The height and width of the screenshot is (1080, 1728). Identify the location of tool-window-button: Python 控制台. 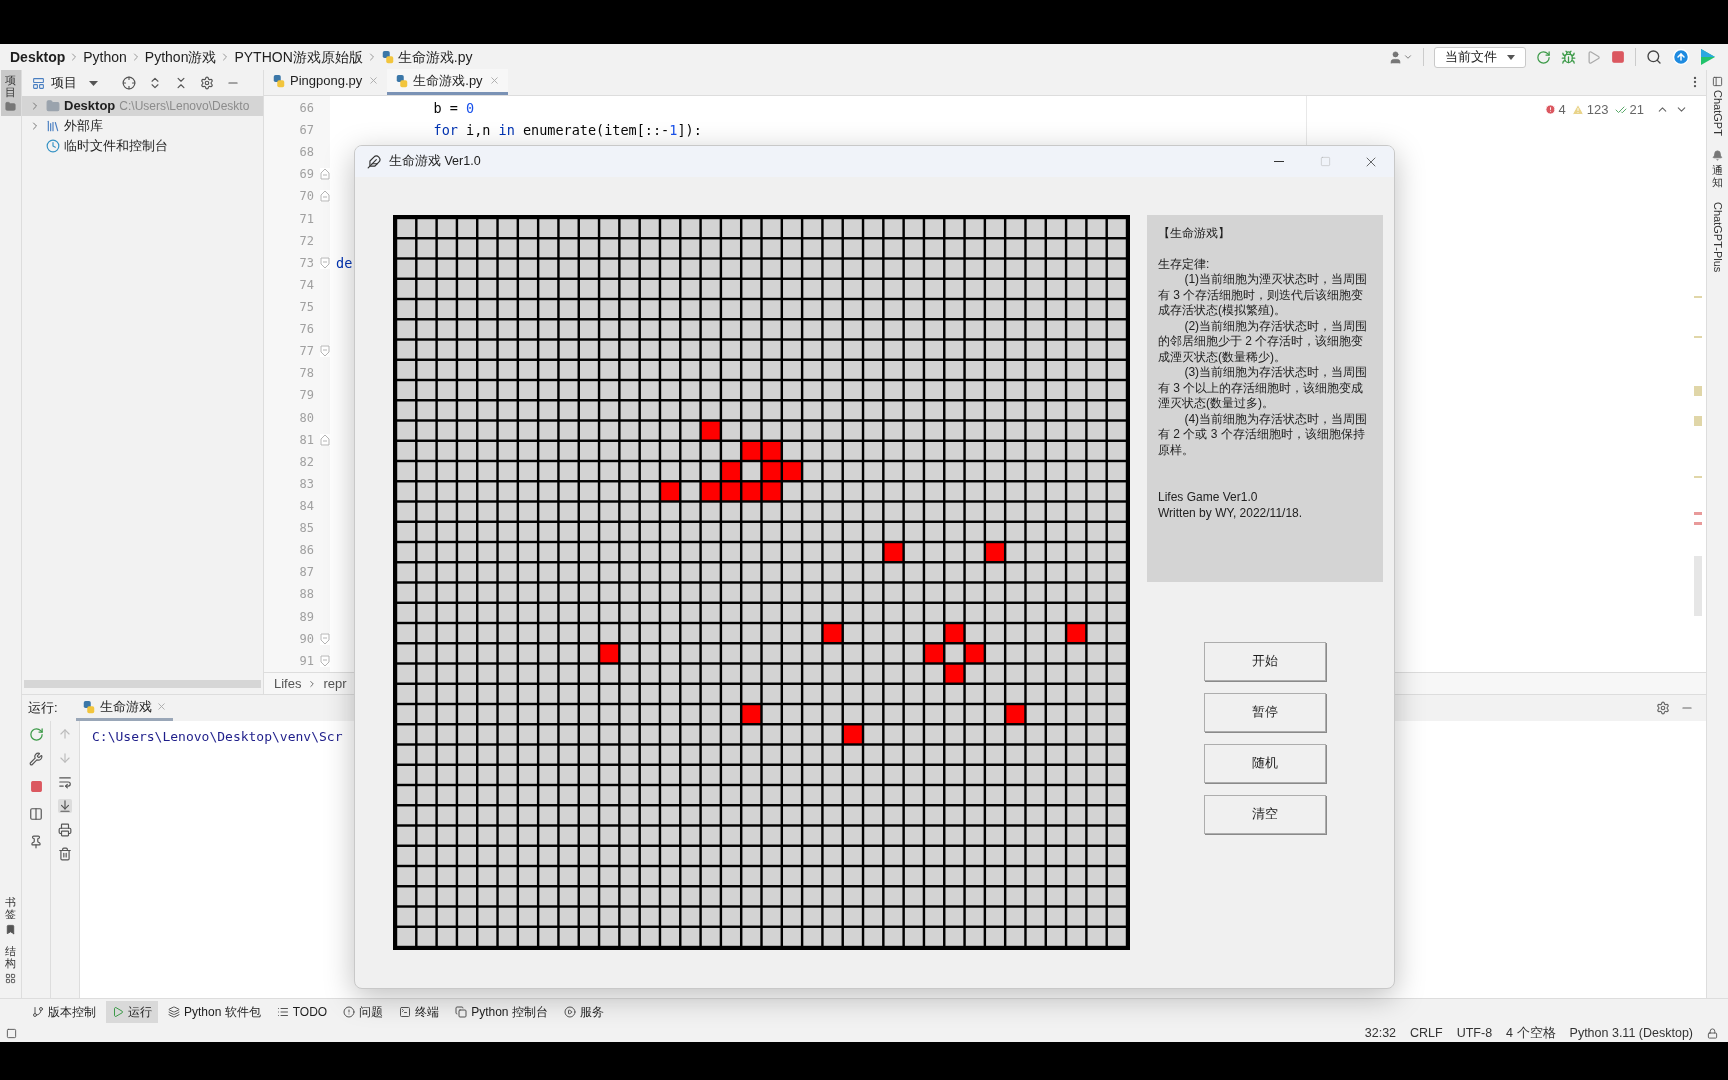
(501, 1011).